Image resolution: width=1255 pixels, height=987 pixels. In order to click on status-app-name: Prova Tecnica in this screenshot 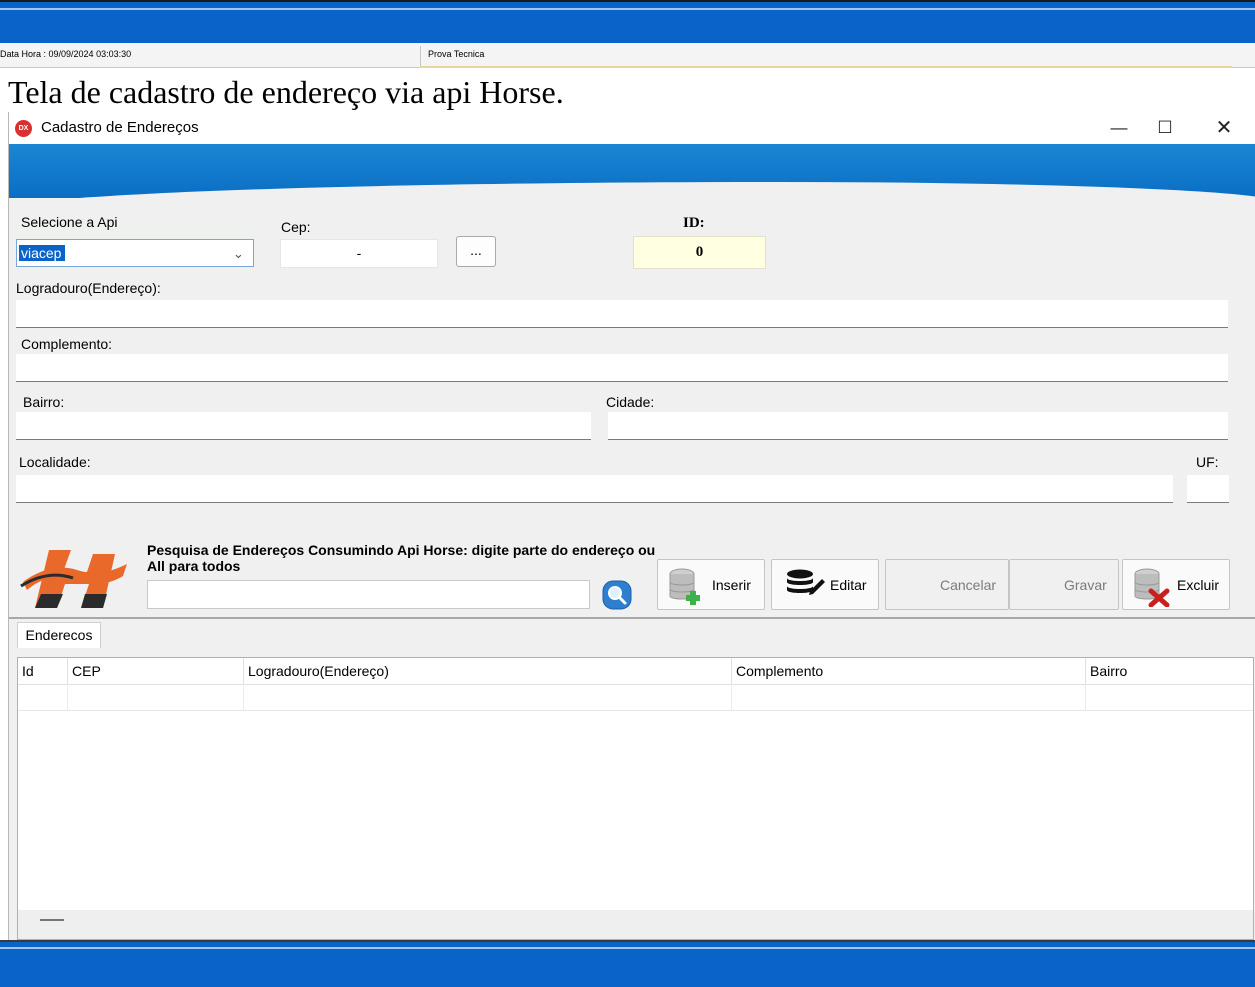, I will do `click(456, 54)`.